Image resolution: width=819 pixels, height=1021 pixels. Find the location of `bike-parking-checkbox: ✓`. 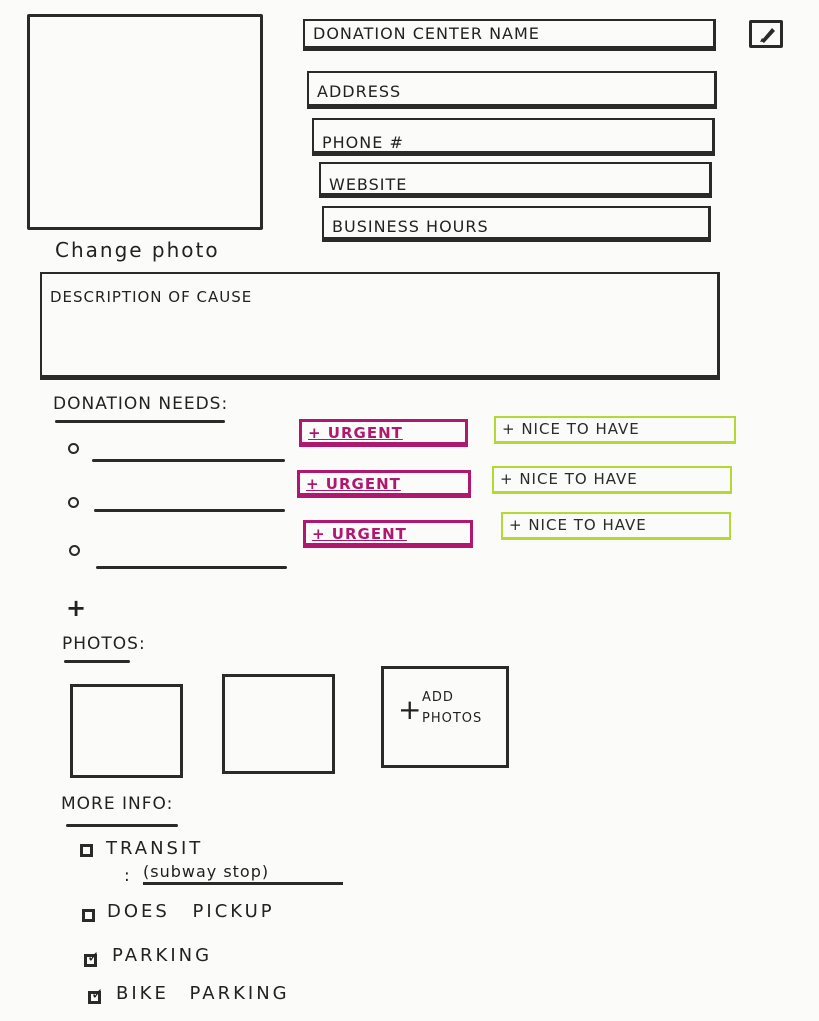

bike-parking-checkbox: ✓ is located at coordinates (96, 994).